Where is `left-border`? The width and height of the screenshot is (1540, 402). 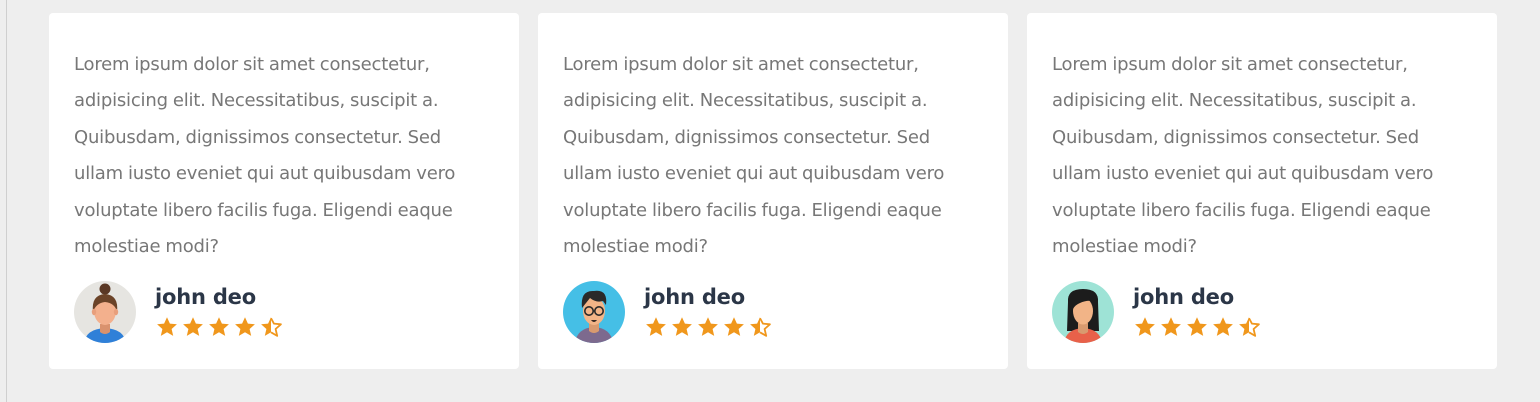
left-border is located at coordinates (6, 201).